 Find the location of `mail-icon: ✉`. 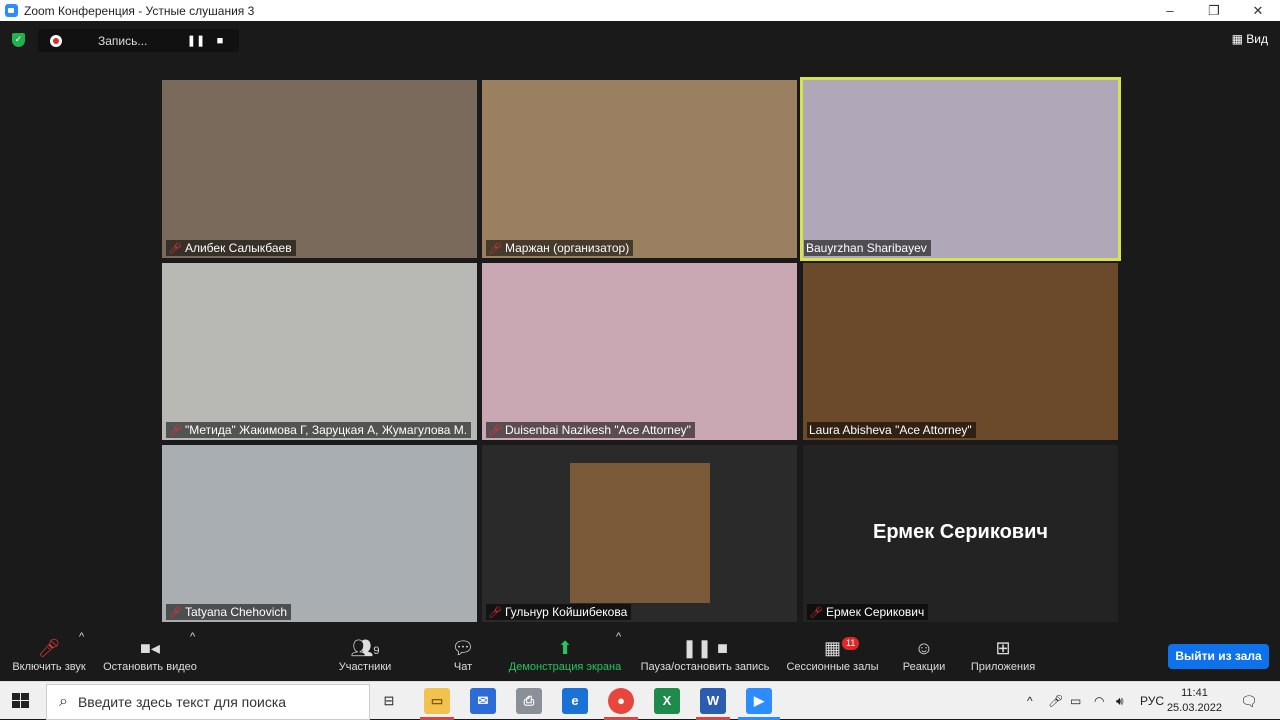

mail-icon: ✉ is located at coordinates (483, 701).